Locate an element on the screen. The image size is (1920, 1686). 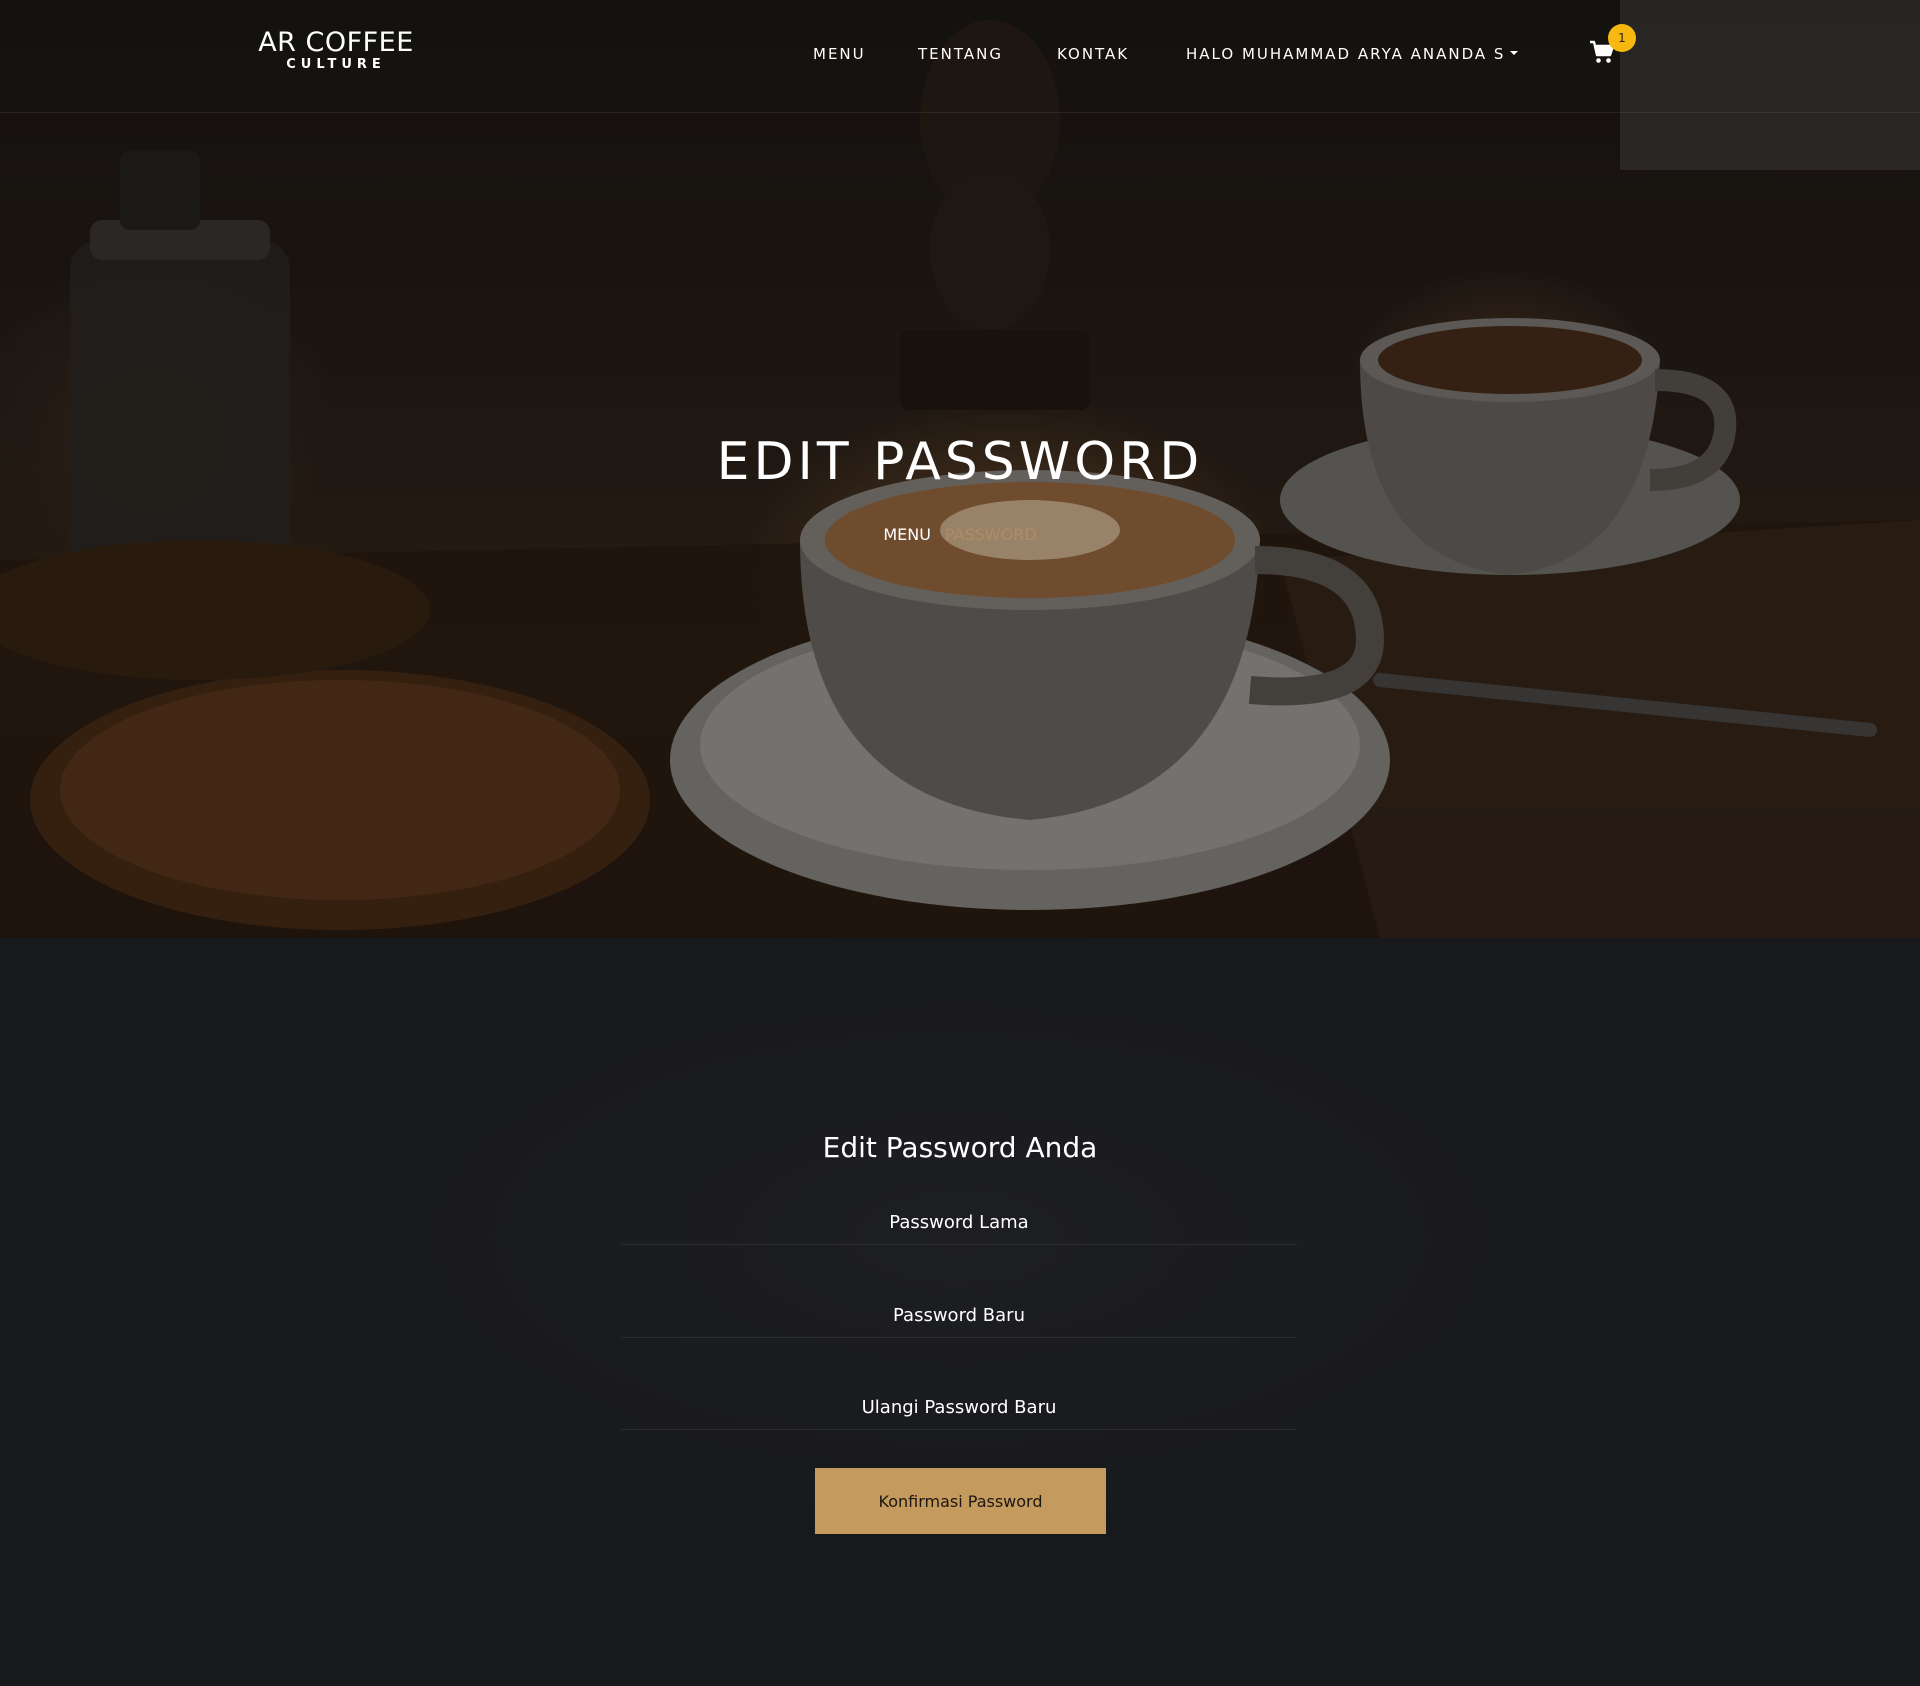
user-dropdown-toggle: HALO MUHAMMAD ARYA ANANDA S is located at coordinates (1352, 54).